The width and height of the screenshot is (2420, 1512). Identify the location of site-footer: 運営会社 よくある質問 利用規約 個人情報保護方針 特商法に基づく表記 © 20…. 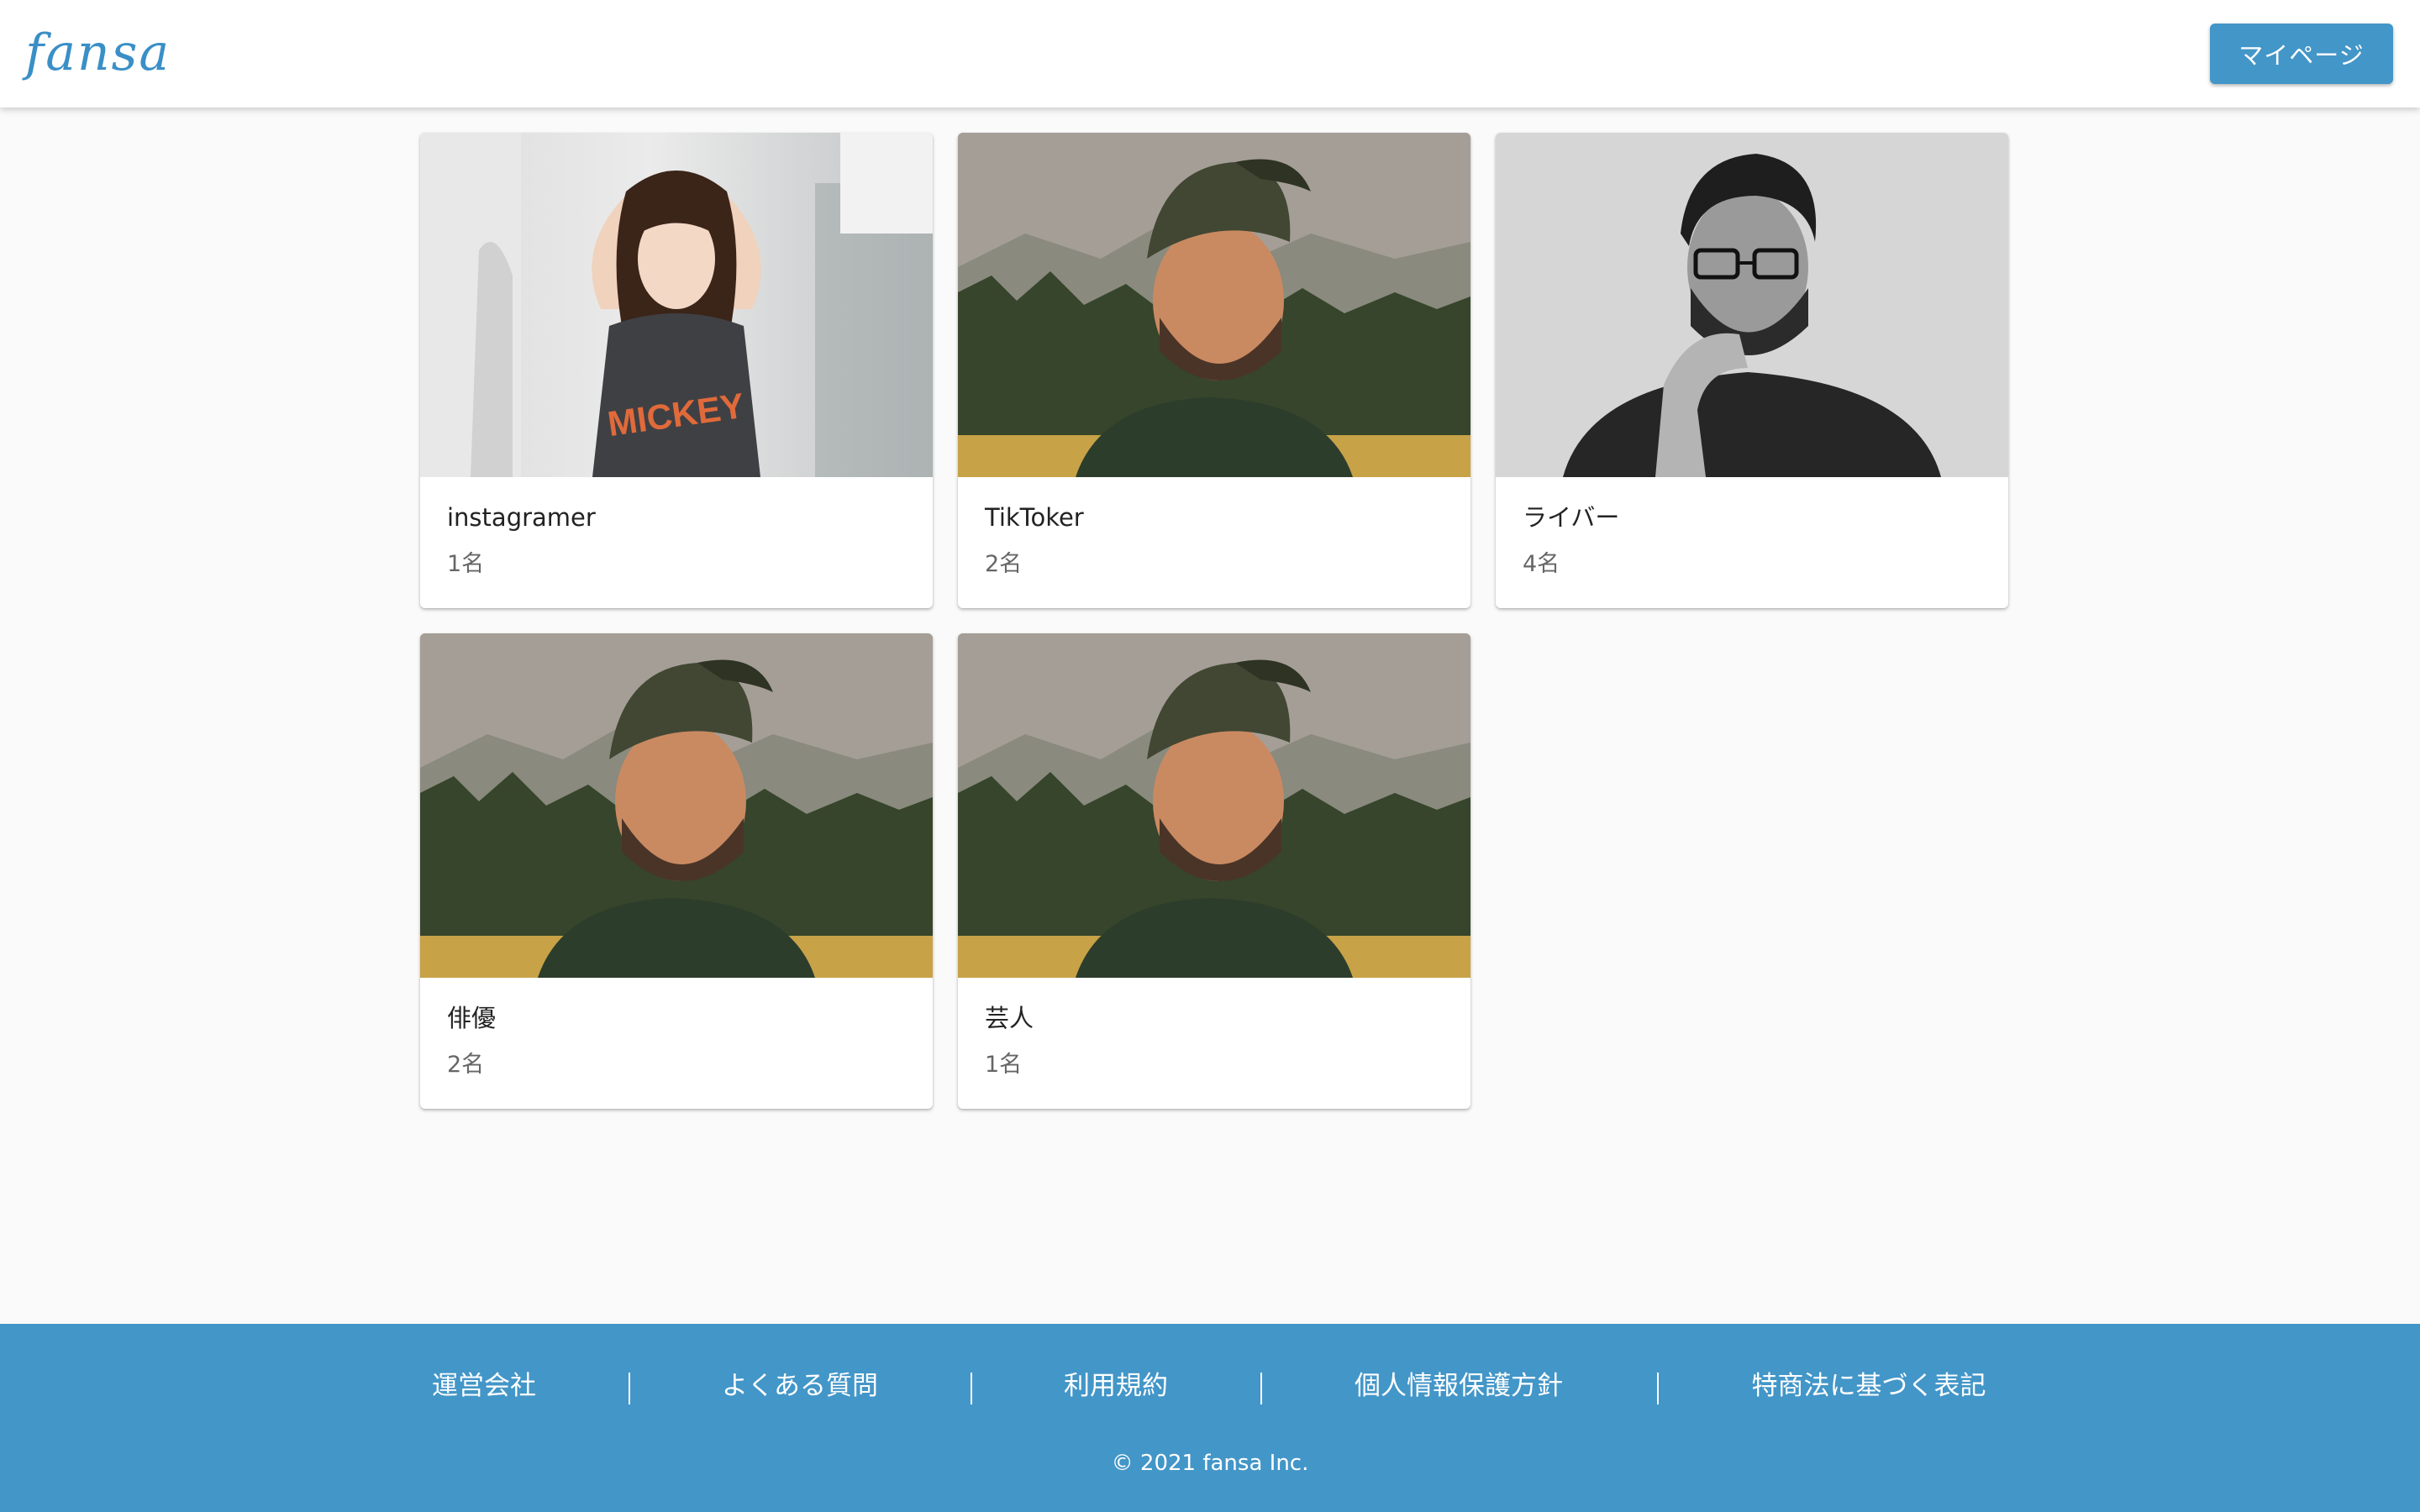
(1210, 1418).